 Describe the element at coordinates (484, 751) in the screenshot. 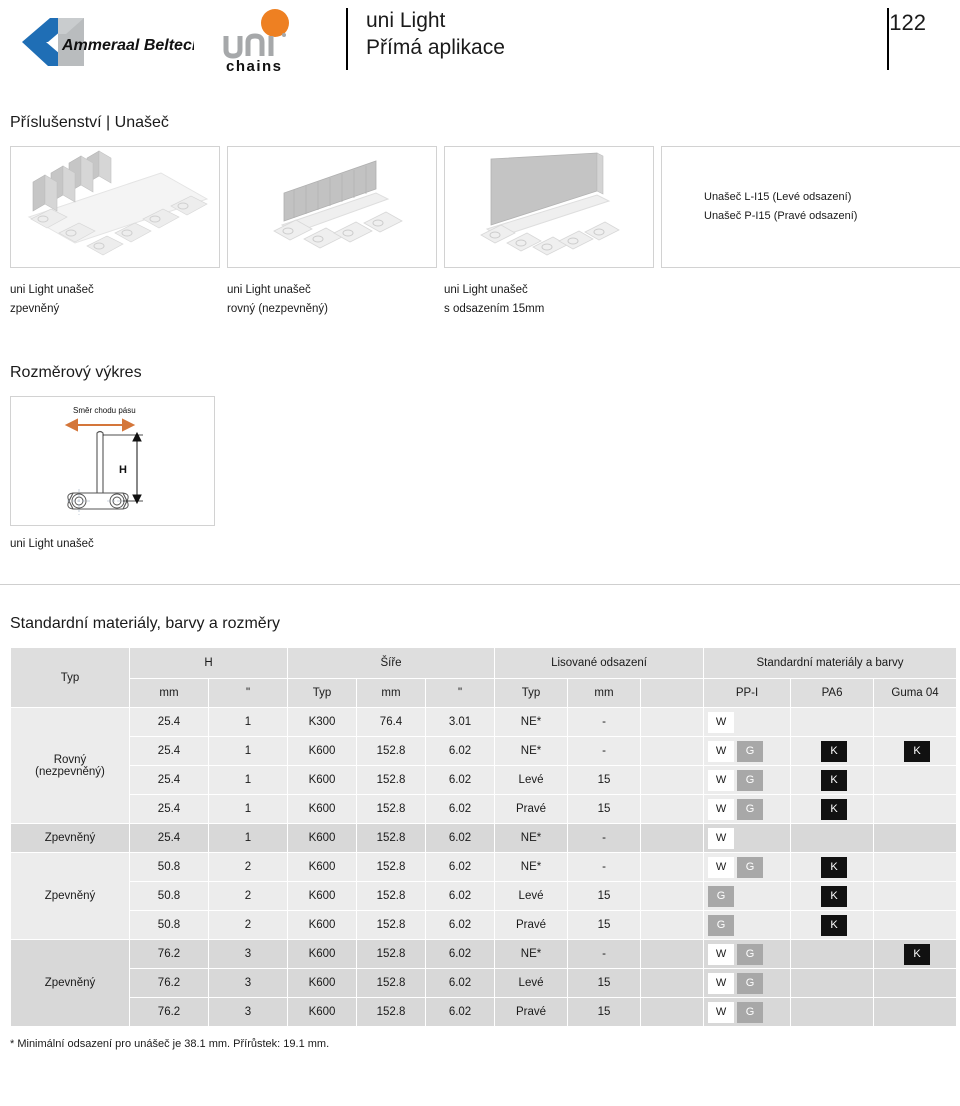

I see `table-row: 25.4 1 K600 152.8 6.02 NE* - W G K K` at that location.